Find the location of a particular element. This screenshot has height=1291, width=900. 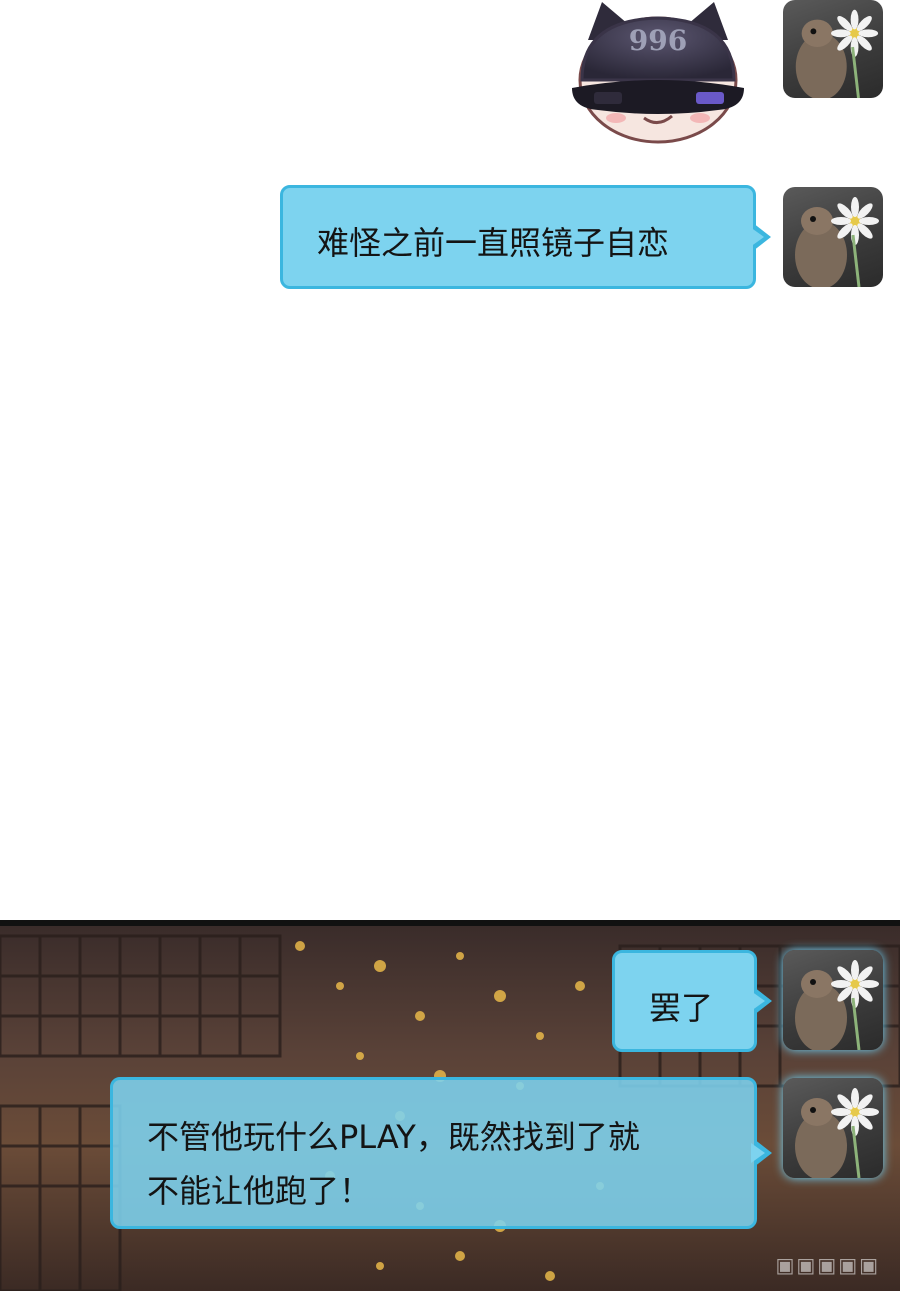

message-text: 难怪之前一直照镜子自恋 is located at coordinates (493, 243).